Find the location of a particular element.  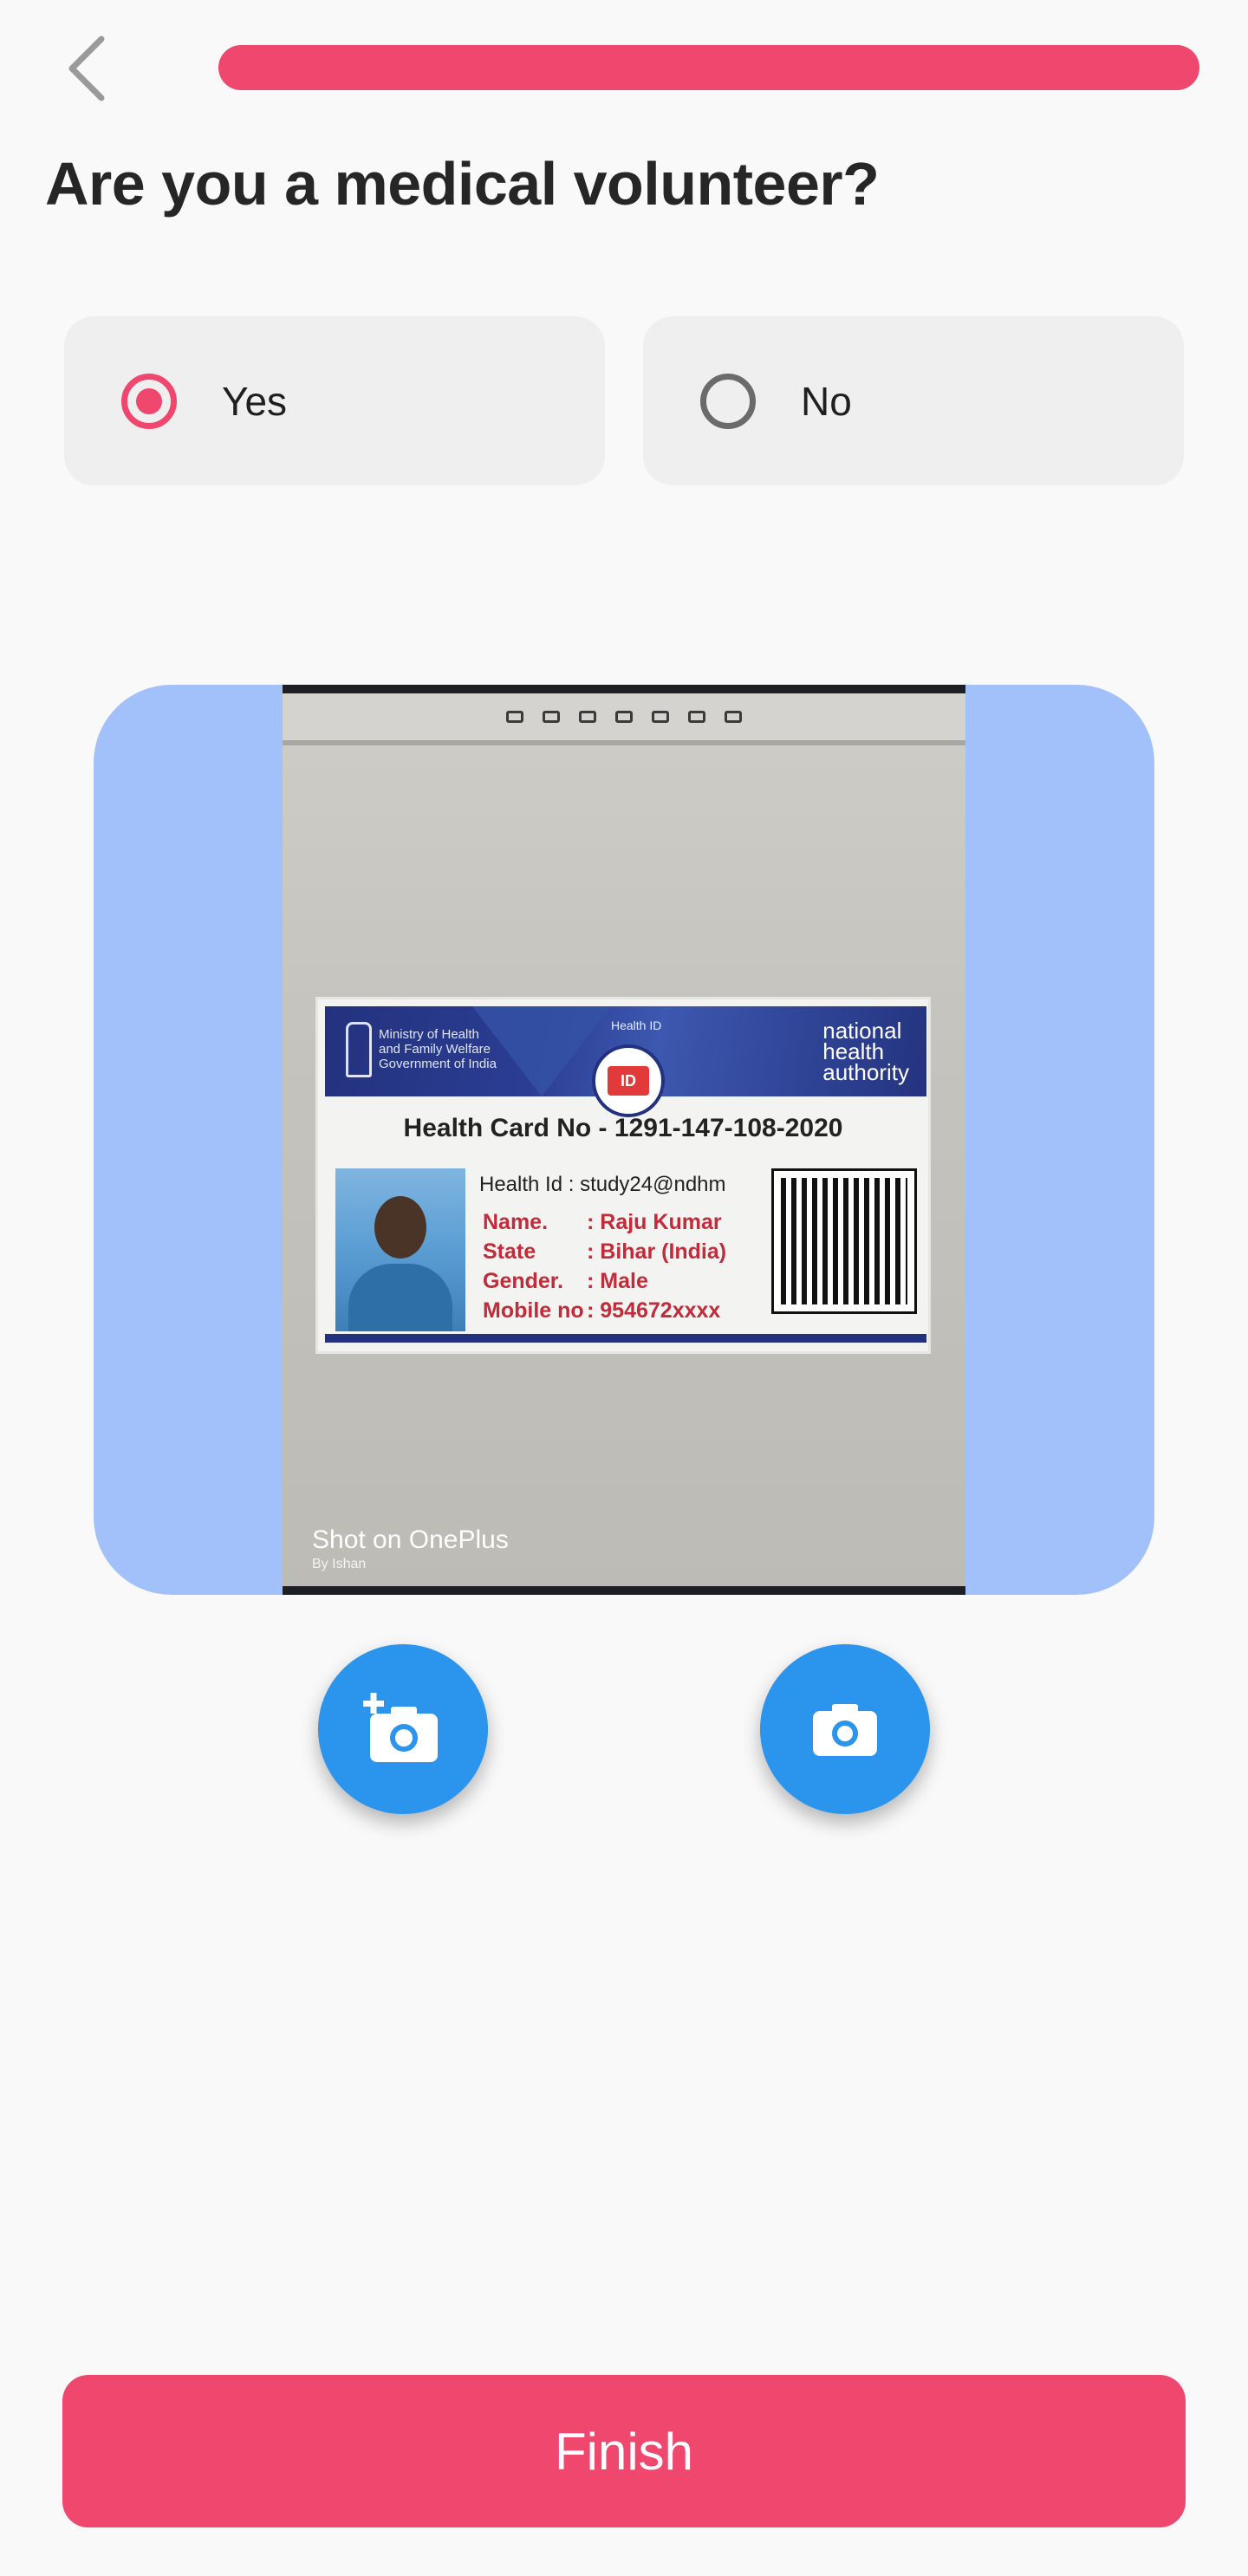

option-label: No is located at coordinates (826, 401).